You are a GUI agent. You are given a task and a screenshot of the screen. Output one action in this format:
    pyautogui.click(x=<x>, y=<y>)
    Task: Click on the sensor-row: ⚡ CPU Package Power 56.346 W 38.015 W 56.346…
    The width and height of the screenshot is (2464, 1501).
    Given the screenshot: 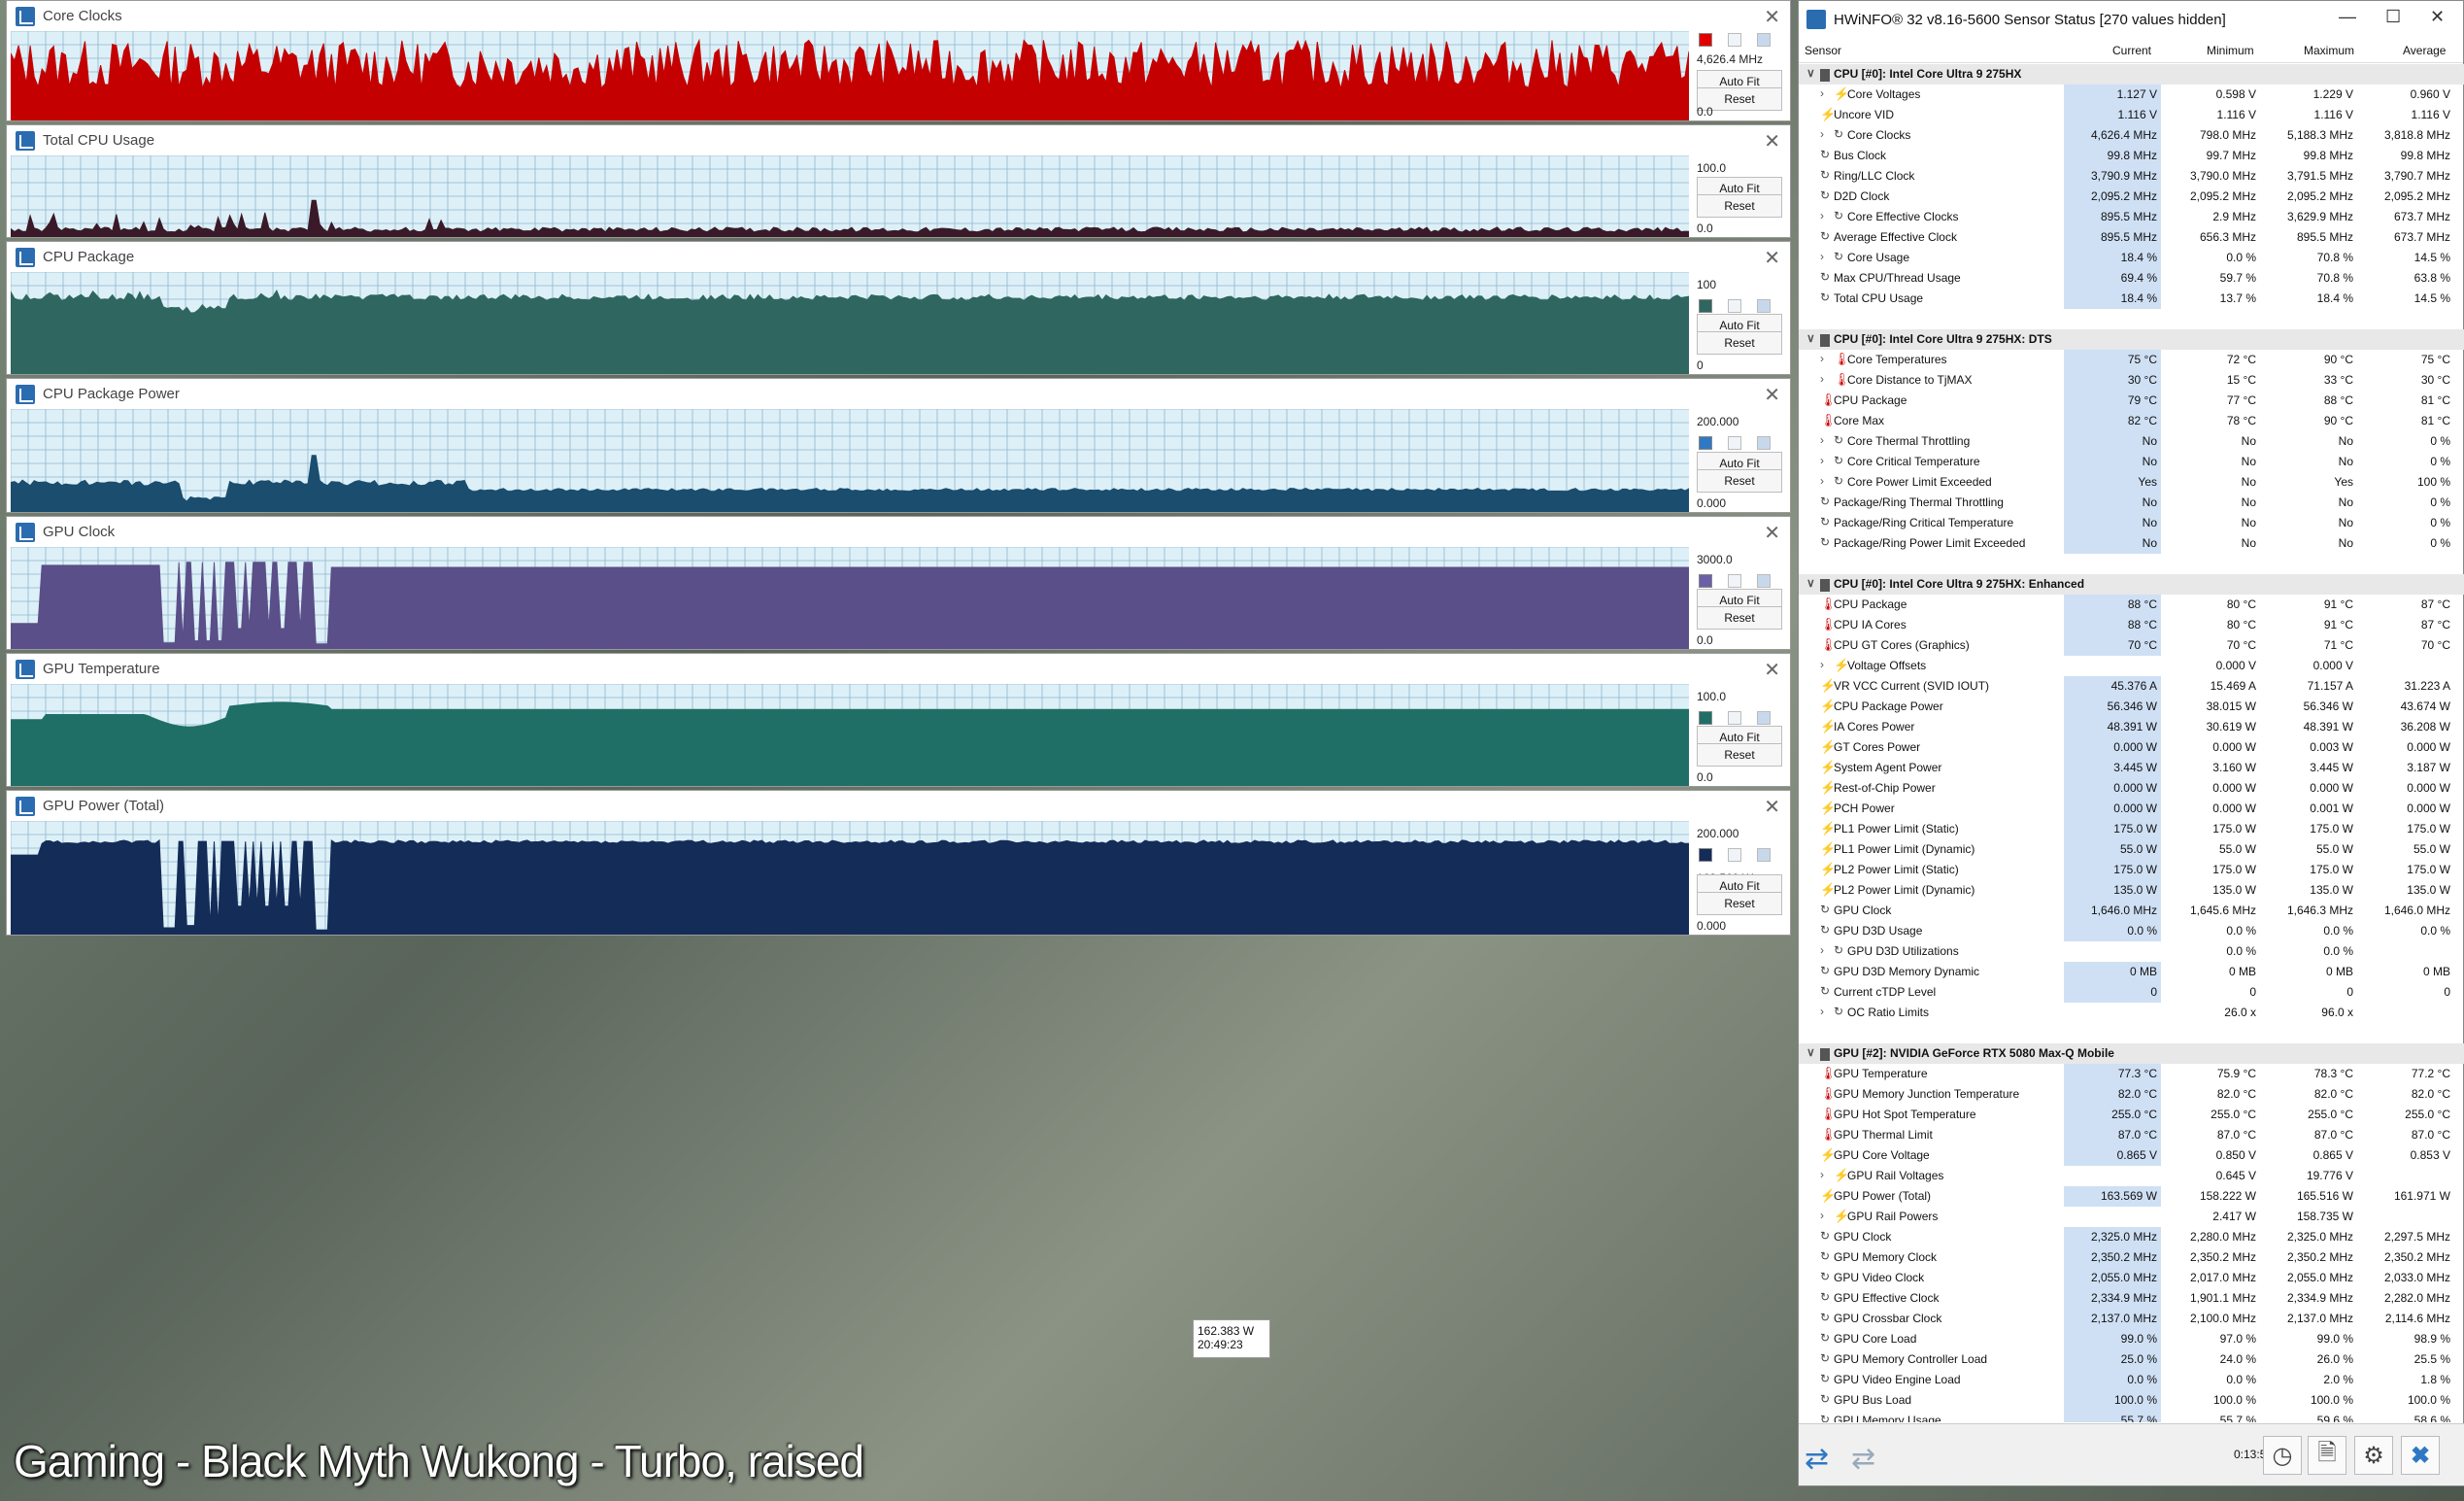 What is the action you would take?
    pyautogui.click(x=2131, y=707)
    